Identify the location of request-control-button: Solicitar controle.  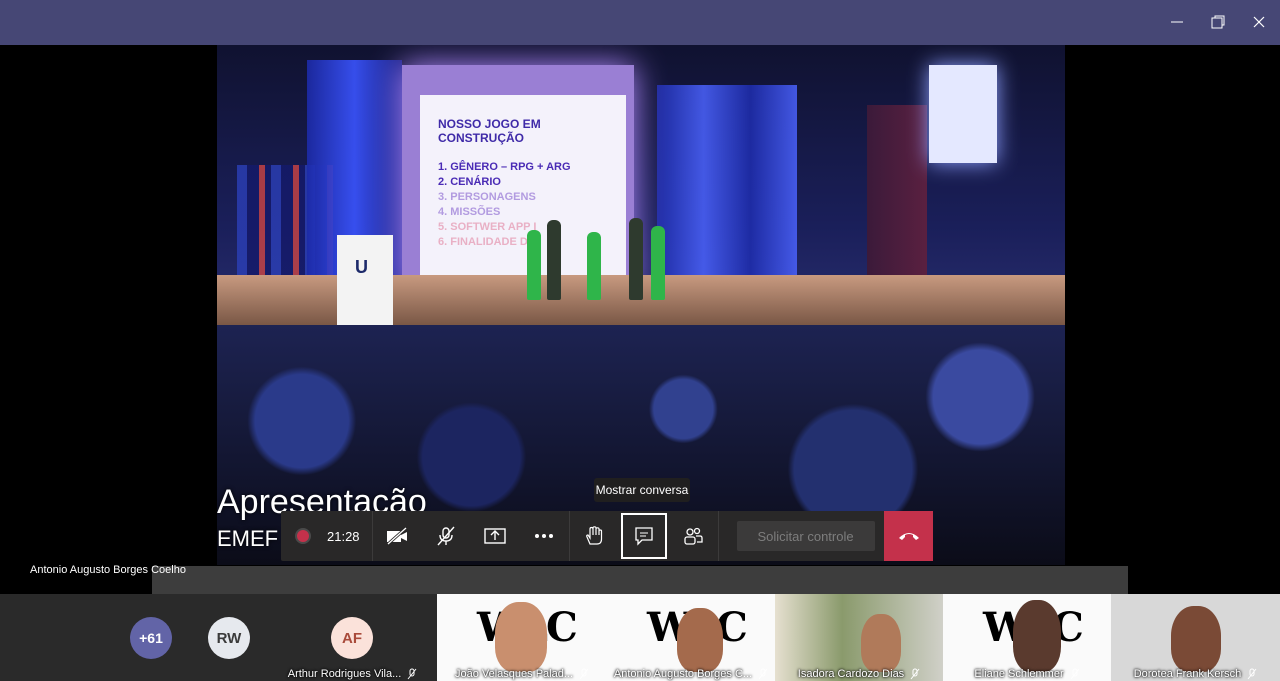
(805, 536).